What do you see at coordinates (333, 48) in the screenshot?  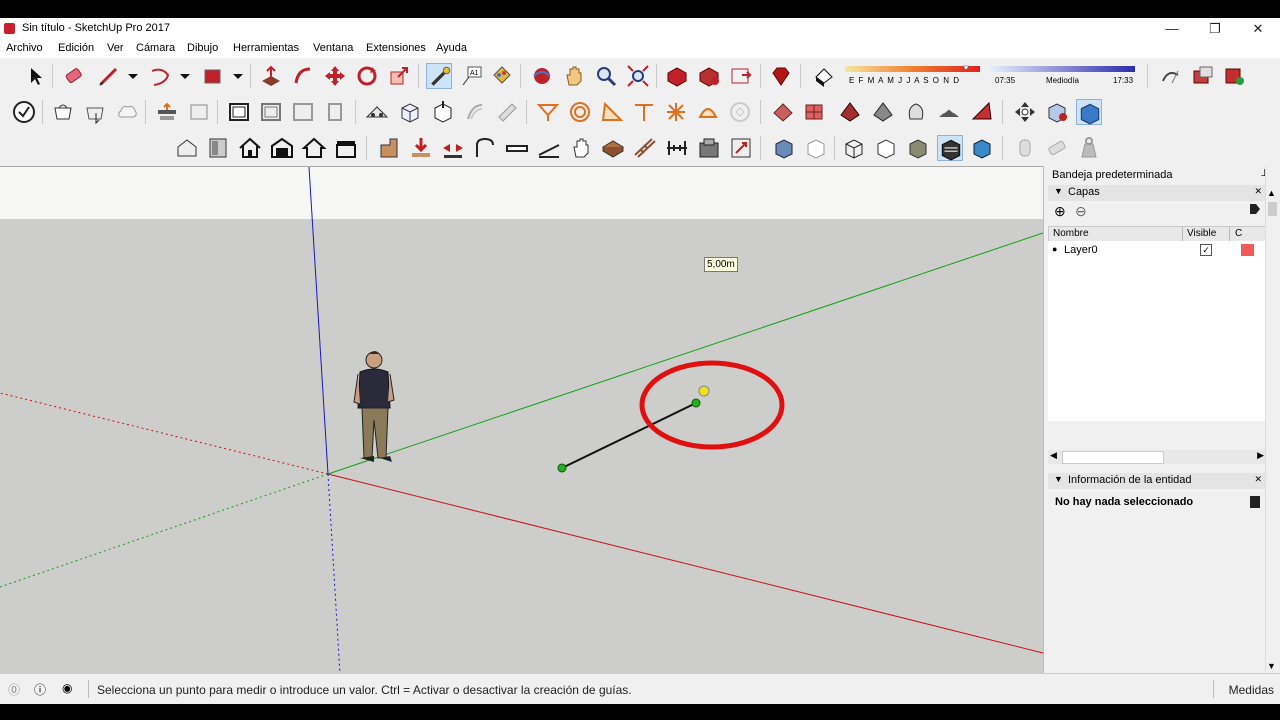 I see `menu-ventana: Ventana` at bounding box center [333, 48].